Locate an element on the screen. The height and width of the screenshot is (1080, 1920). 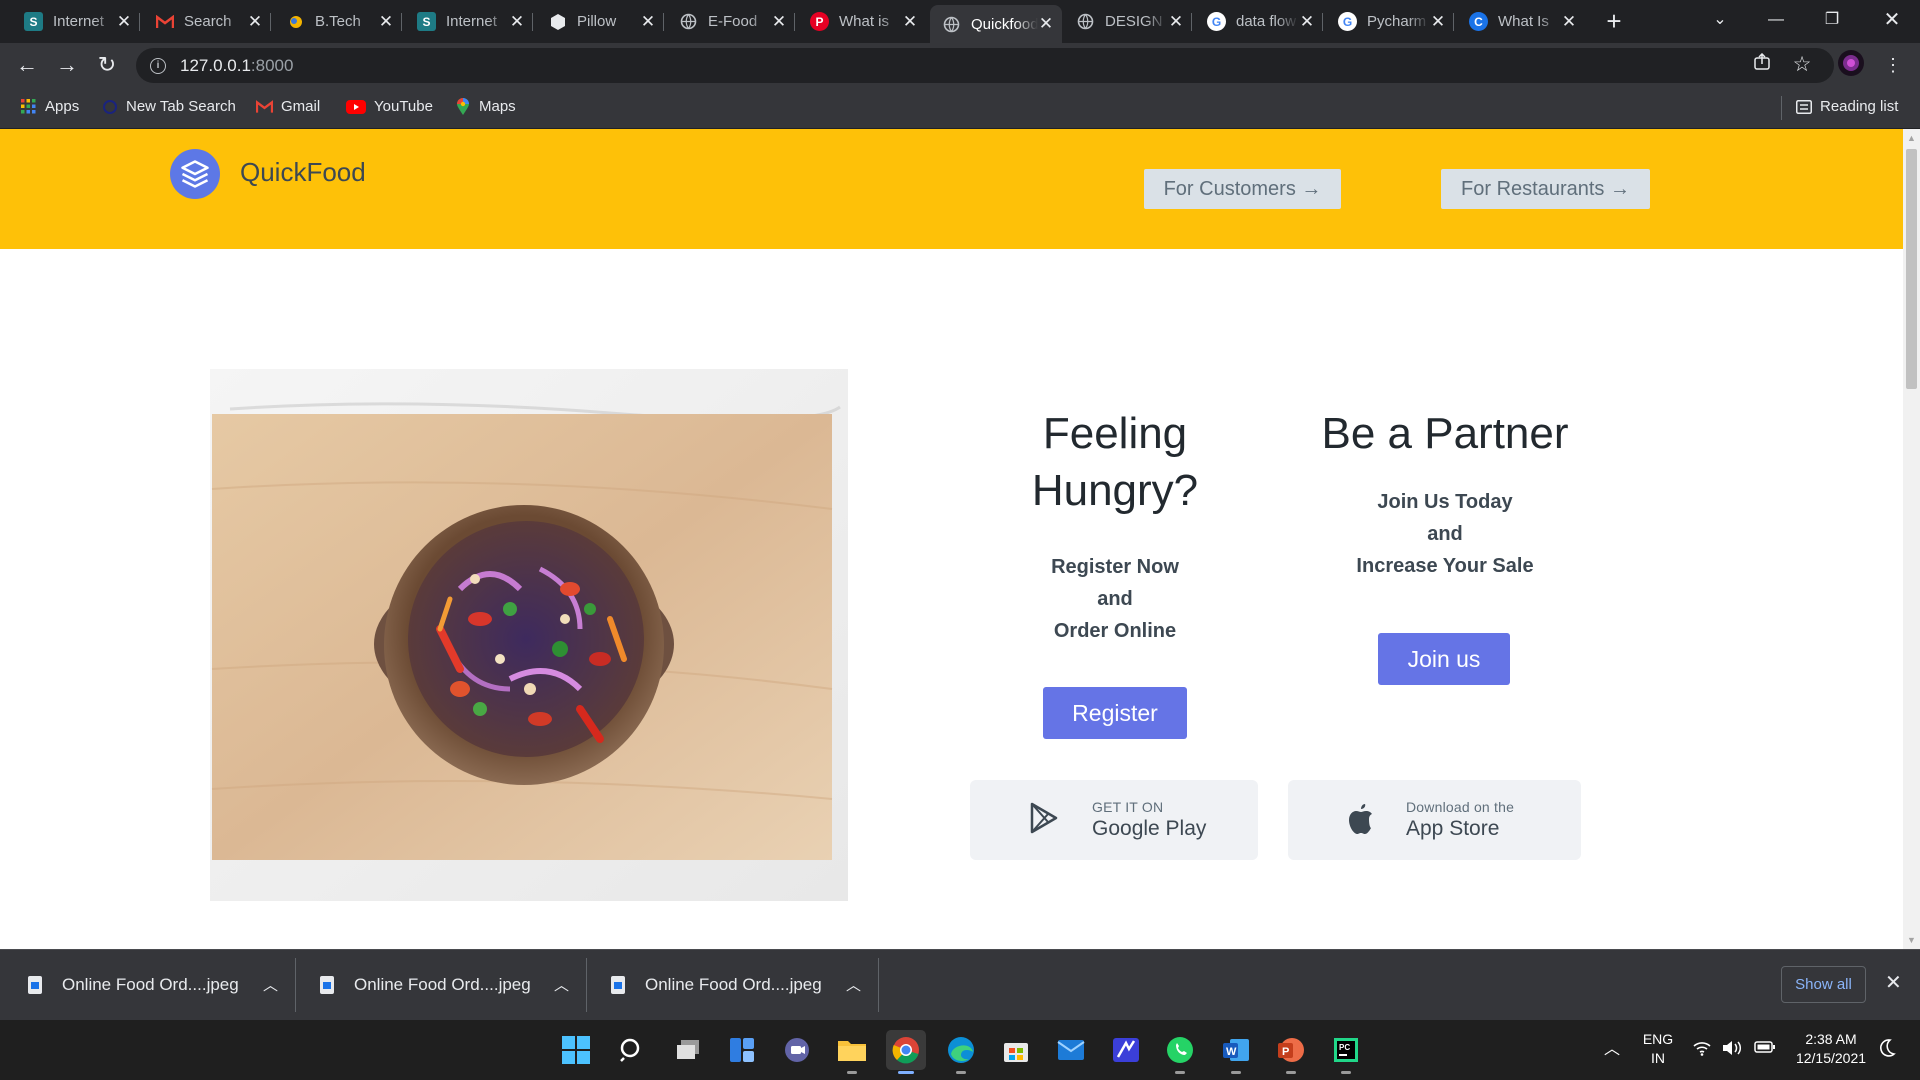
profile-avatar is located at coordinates (1851, 65).